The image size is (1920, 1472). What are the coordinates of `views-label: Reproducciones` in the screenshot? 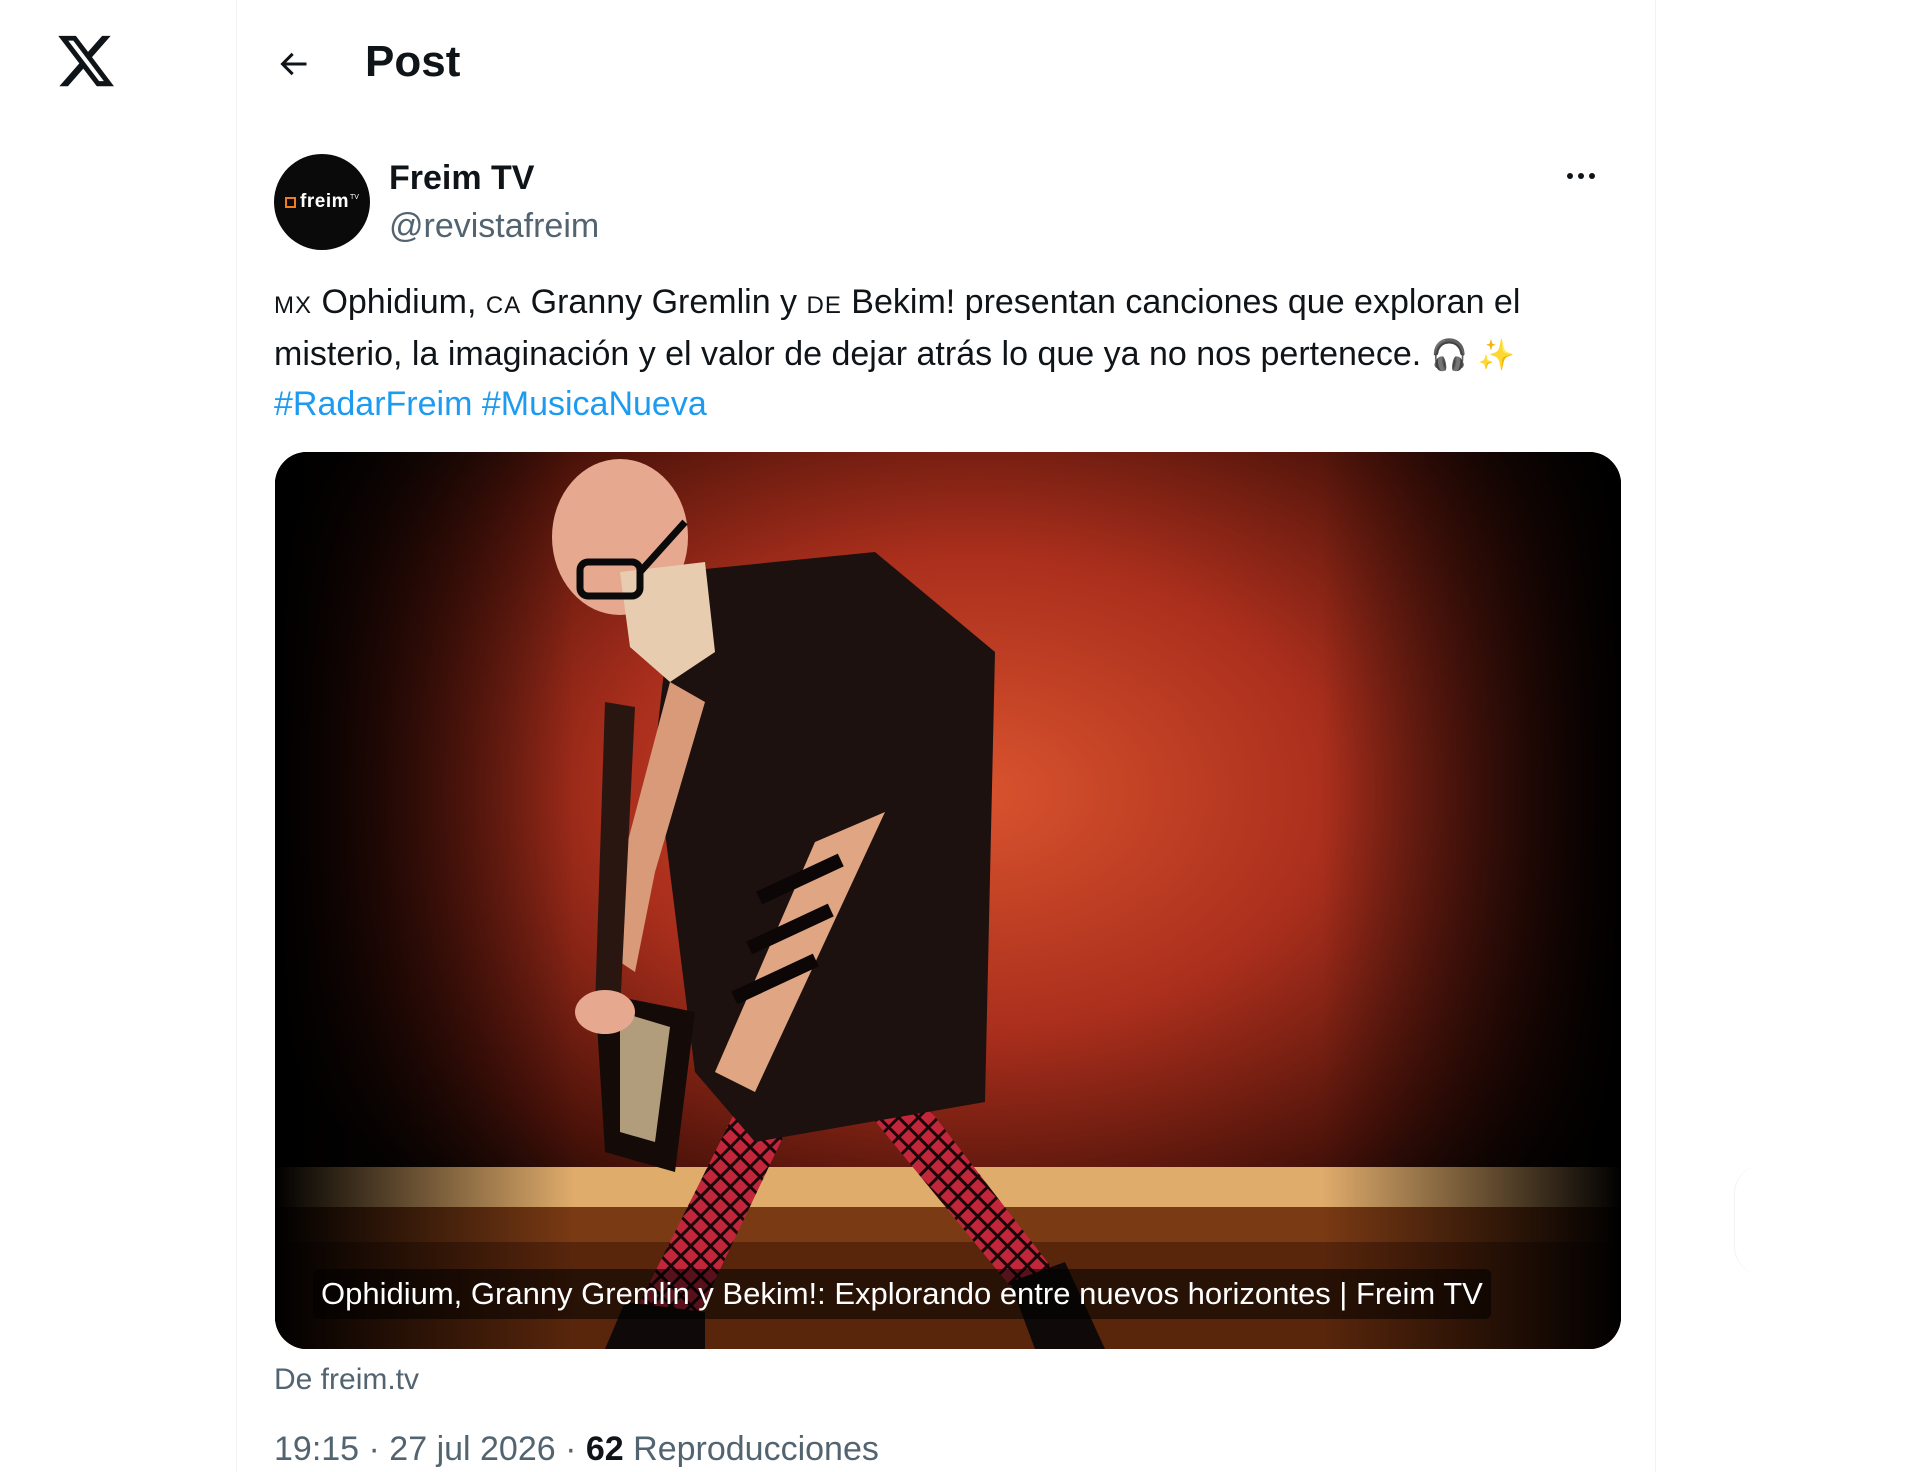 It's located at (751, 1449).